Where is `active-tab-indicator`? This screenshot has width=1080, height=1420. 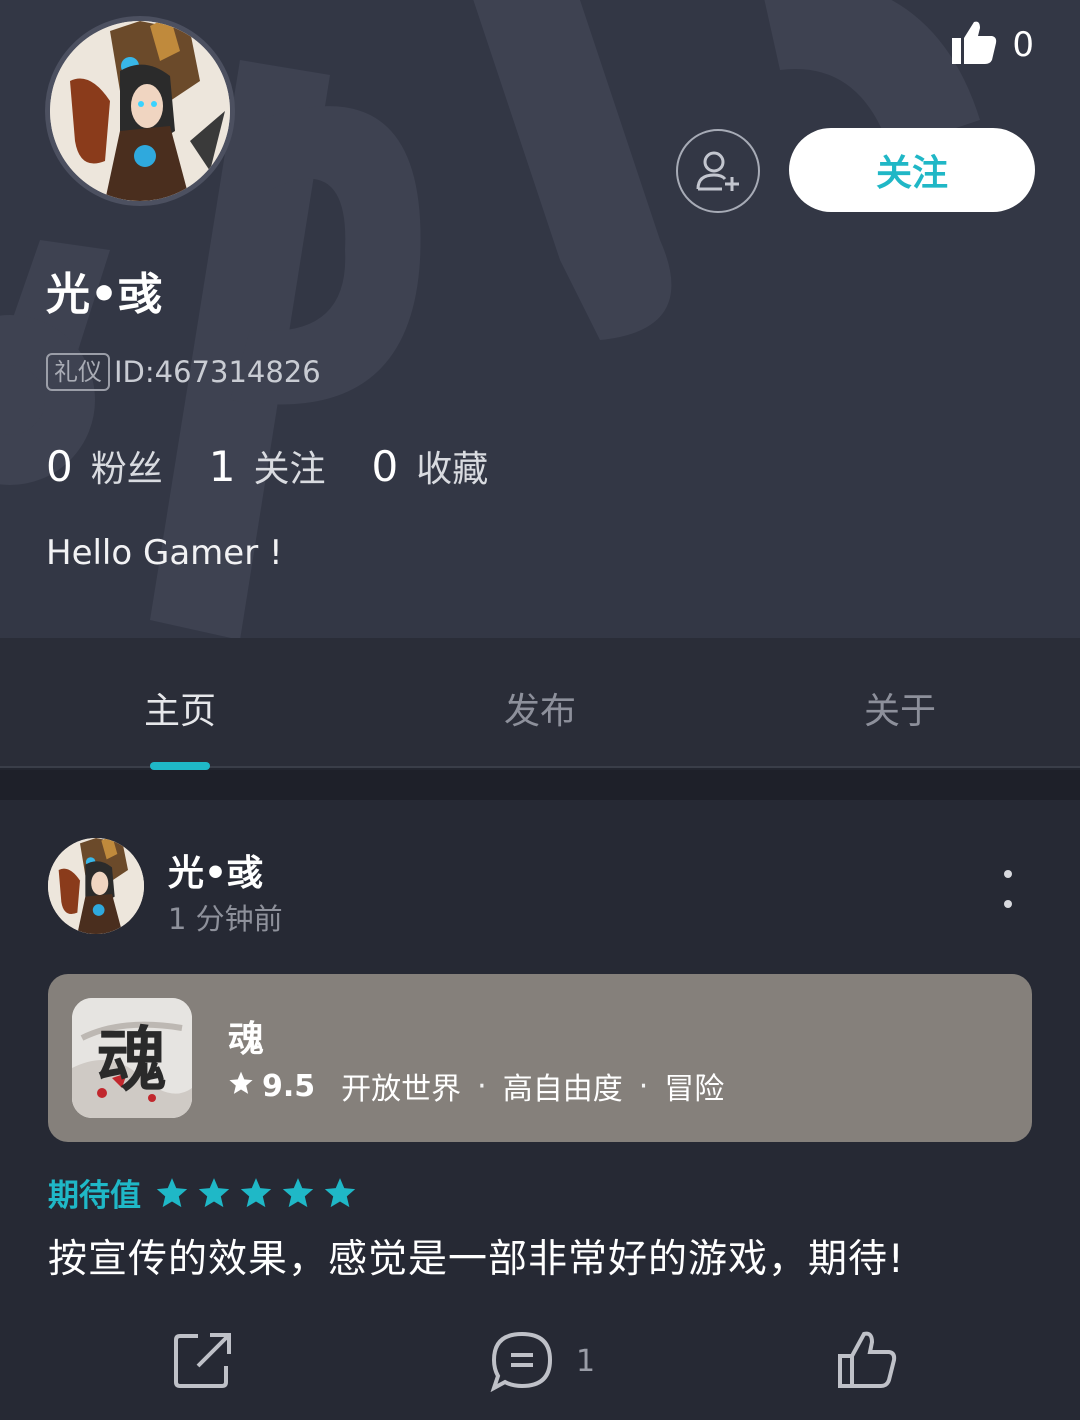
active-tab-indicator is located at coordinates (180, 766).